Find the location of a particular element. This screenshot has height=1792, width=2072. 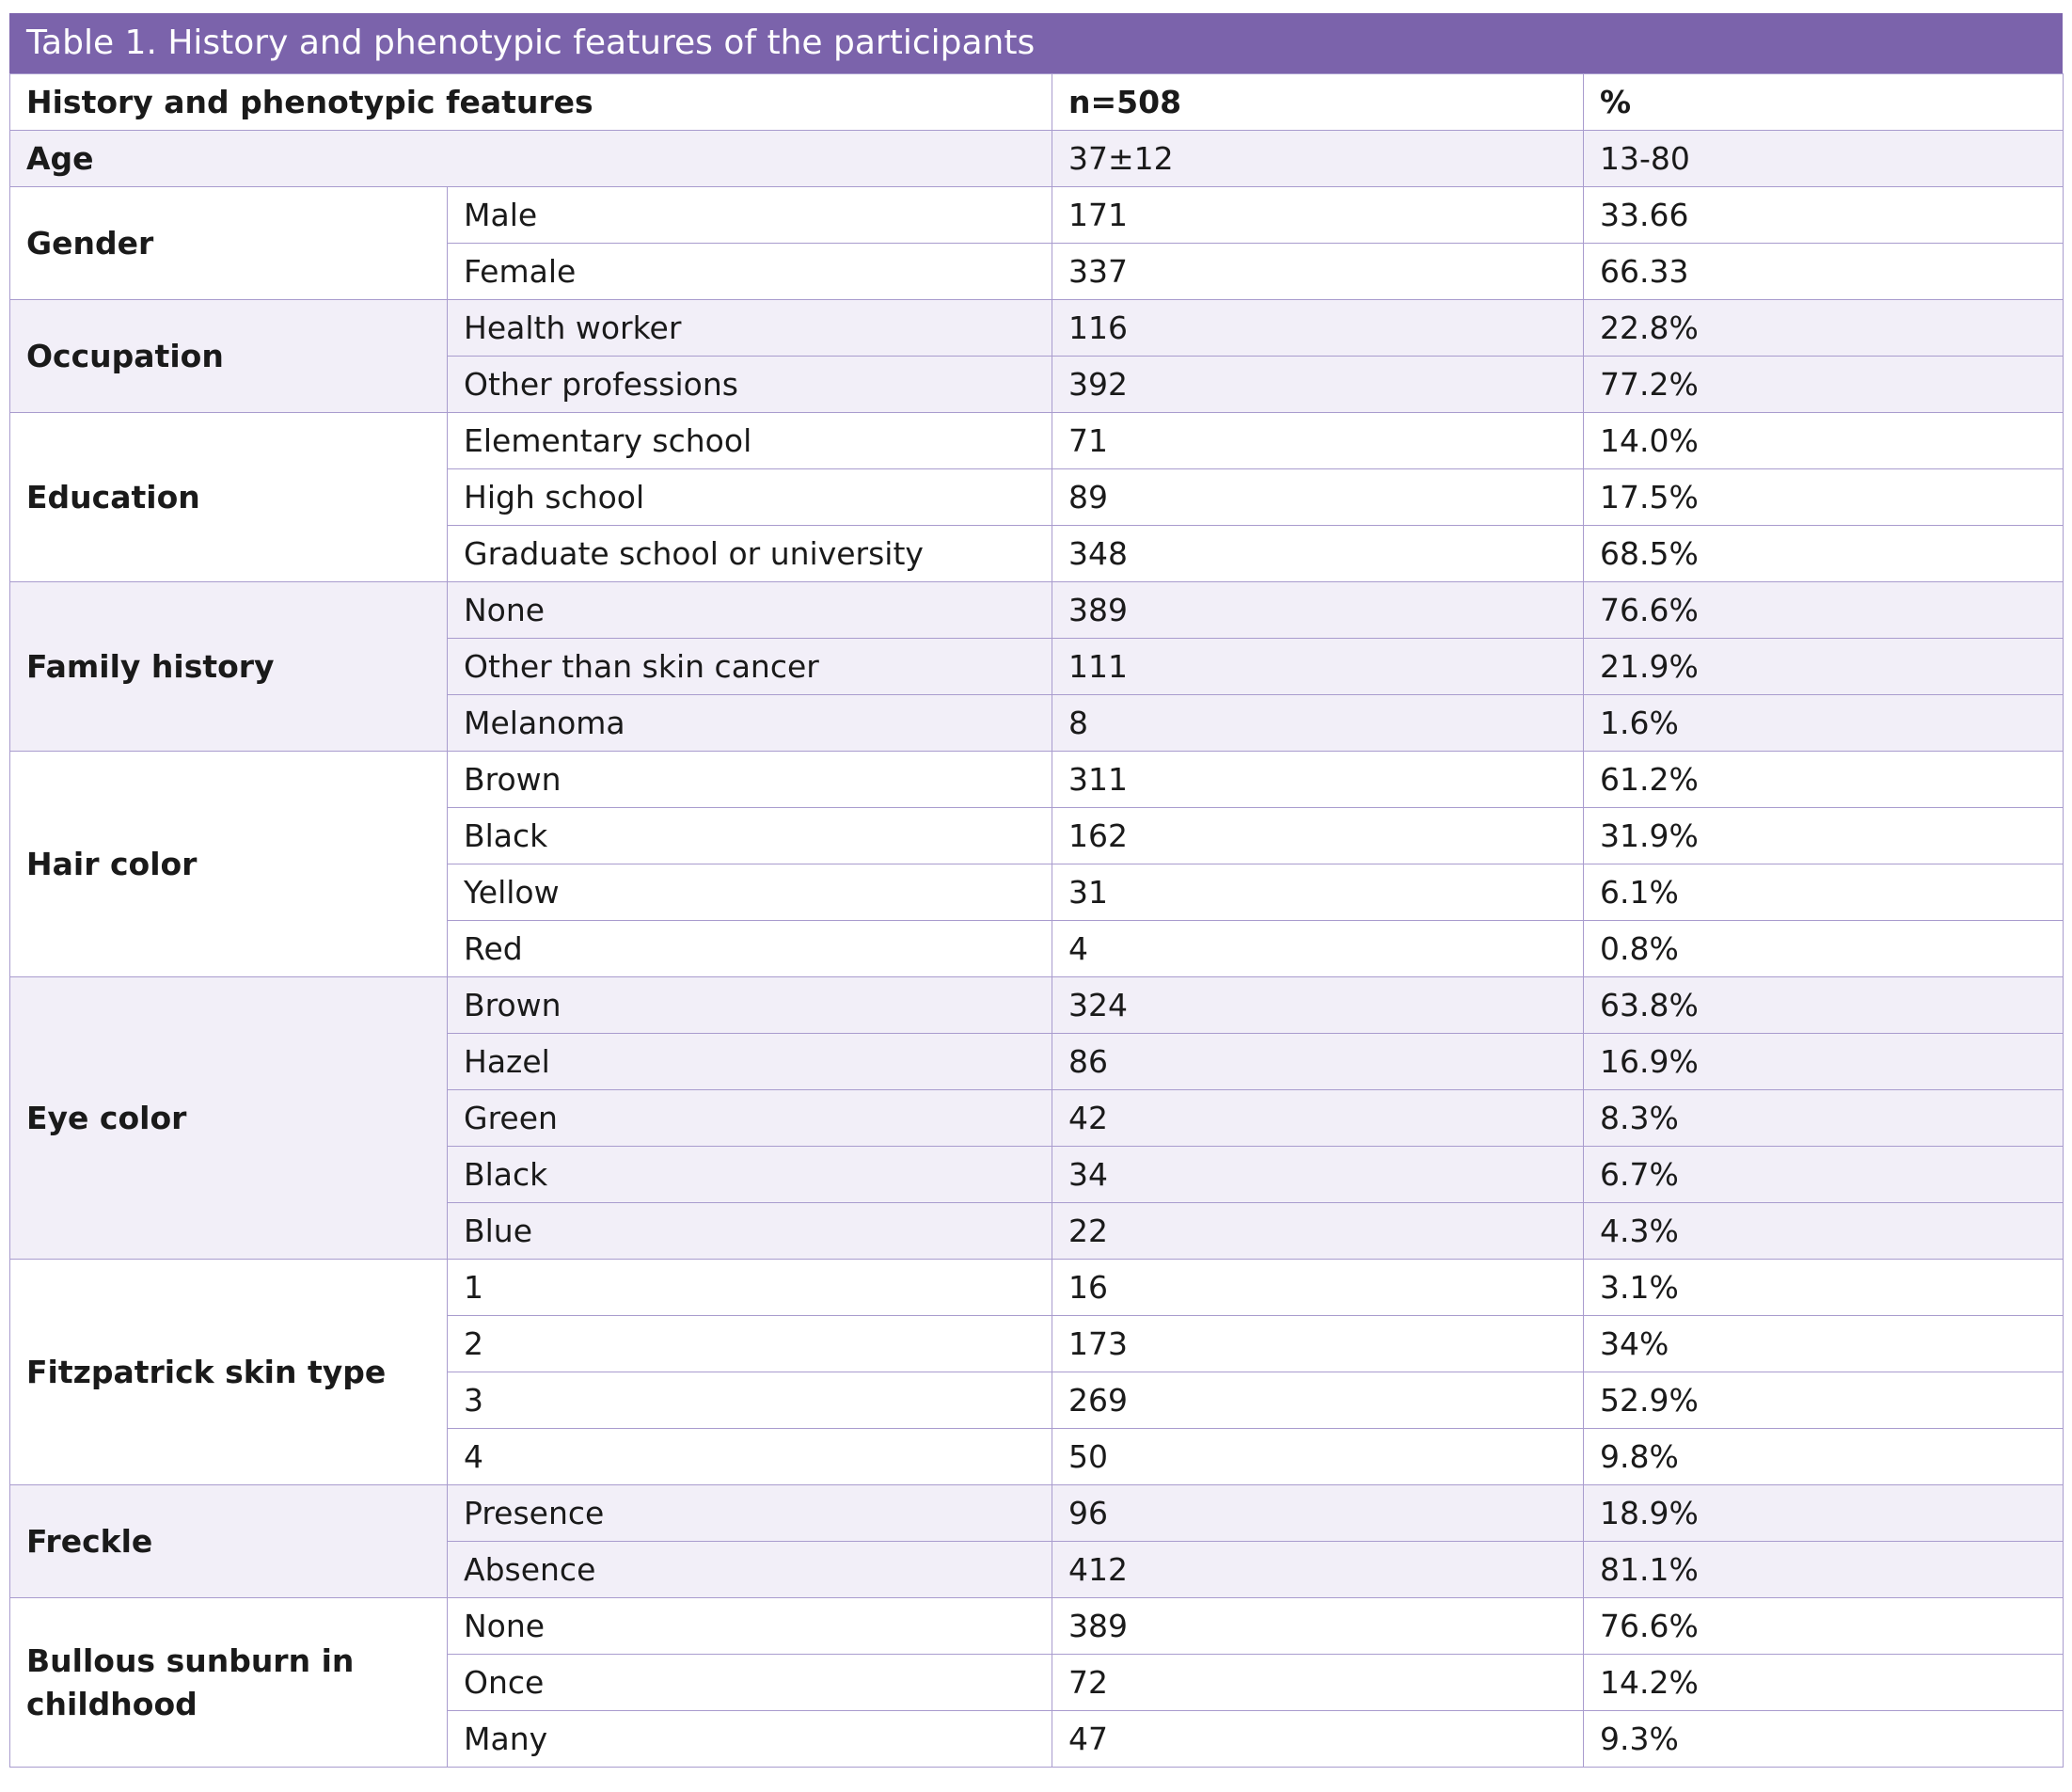

percent-cell: 8.3% is located at coordinates (1823, 1118).